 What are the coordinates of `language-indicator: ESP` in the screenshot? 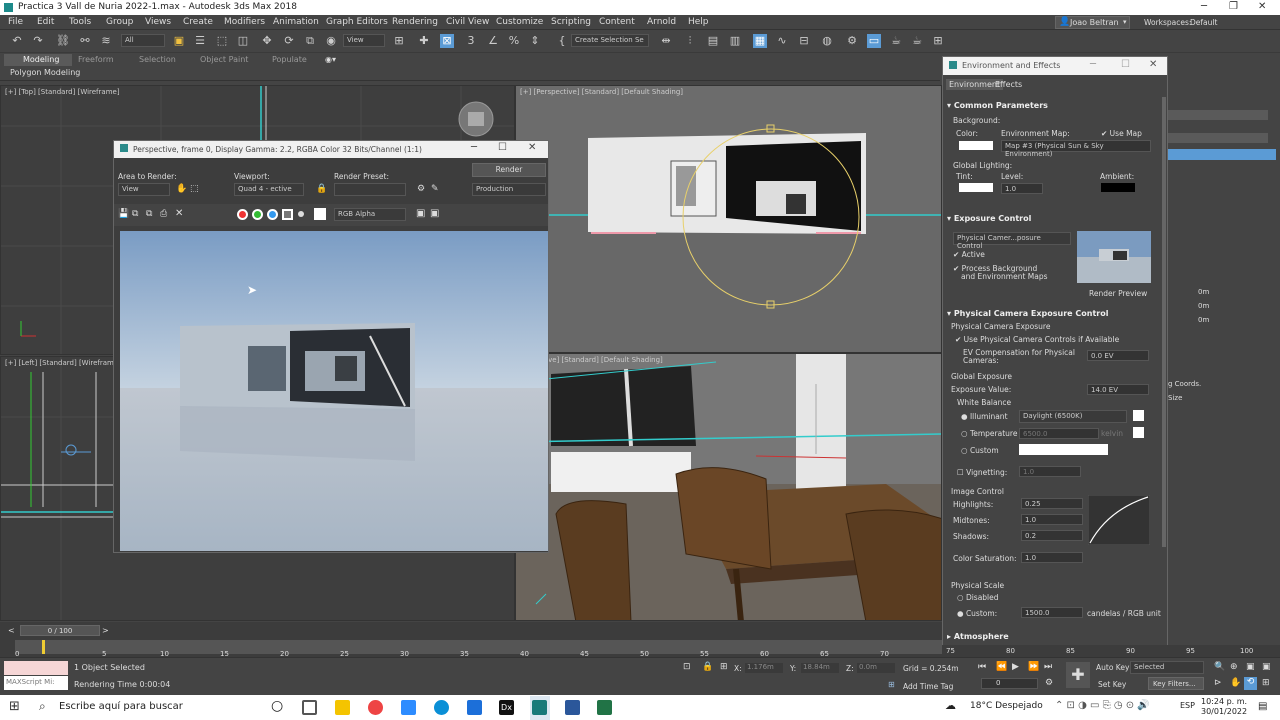 It's located at (1187, 705).